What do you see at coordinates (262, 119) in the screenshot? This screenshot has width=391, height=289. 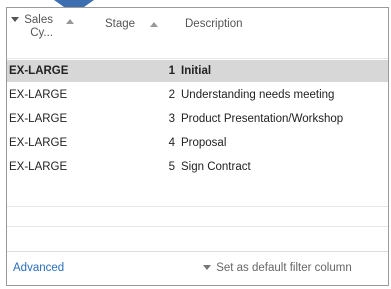 I see `cell-description: Product Presentation/Workshop` at bounding box center [262, 119].